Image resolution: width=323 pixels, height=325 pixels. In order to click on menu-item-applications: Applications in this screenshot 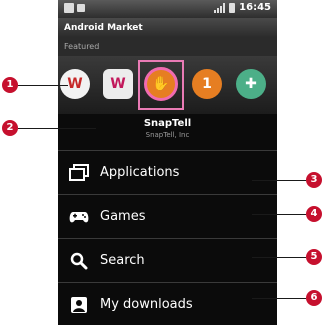, I will do `click(167, 172)`.